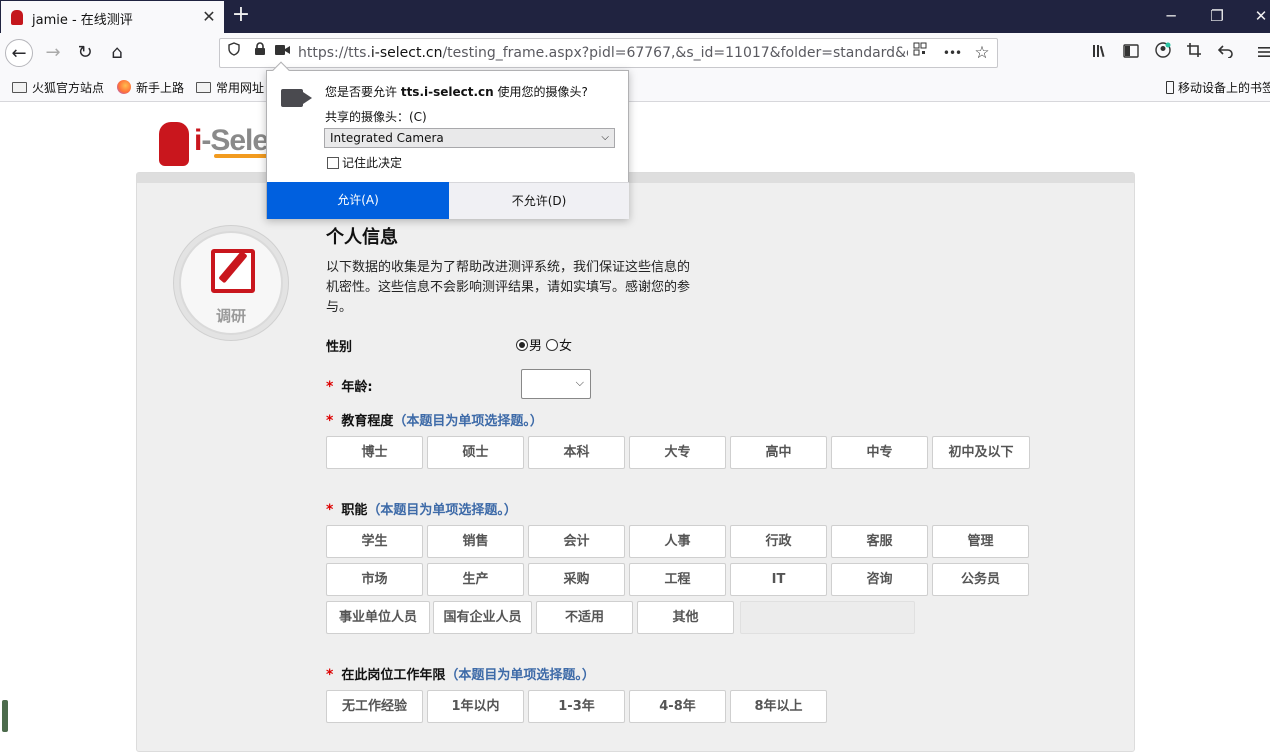 Image resolution: width=1270 pixels, height=752 pixels. Describe the element at coordinates (1224, 87) in the screenshot. I see `bookmark-label: 移动设备上的书签` at that location.